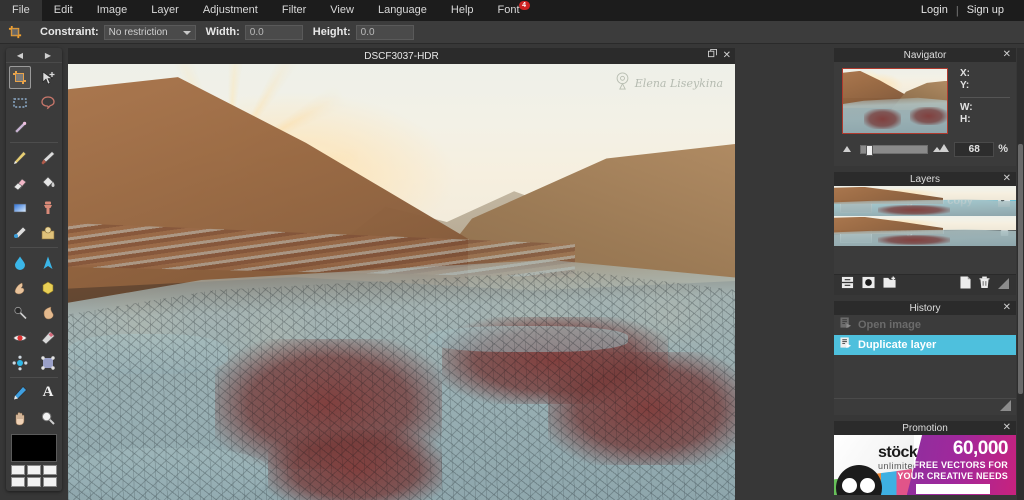 The width and height of the screenshot is (1024, 500). What do you see at coordinates (965, 73) in the screenshot?
I see `navigator-x-label: X:` at bounding box center [965, 73].